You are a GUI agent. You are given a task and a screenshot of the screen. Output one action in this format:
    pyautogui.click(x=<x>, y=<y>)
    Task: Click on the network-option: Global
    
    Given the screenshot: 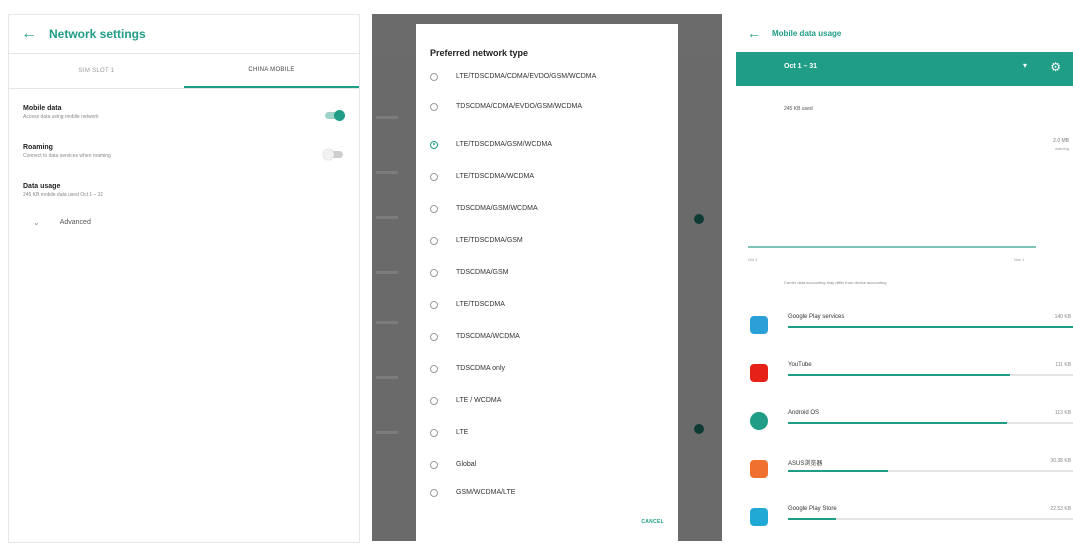 What is the action you would take?
    pyautogui.click(x=543, y=464)
    